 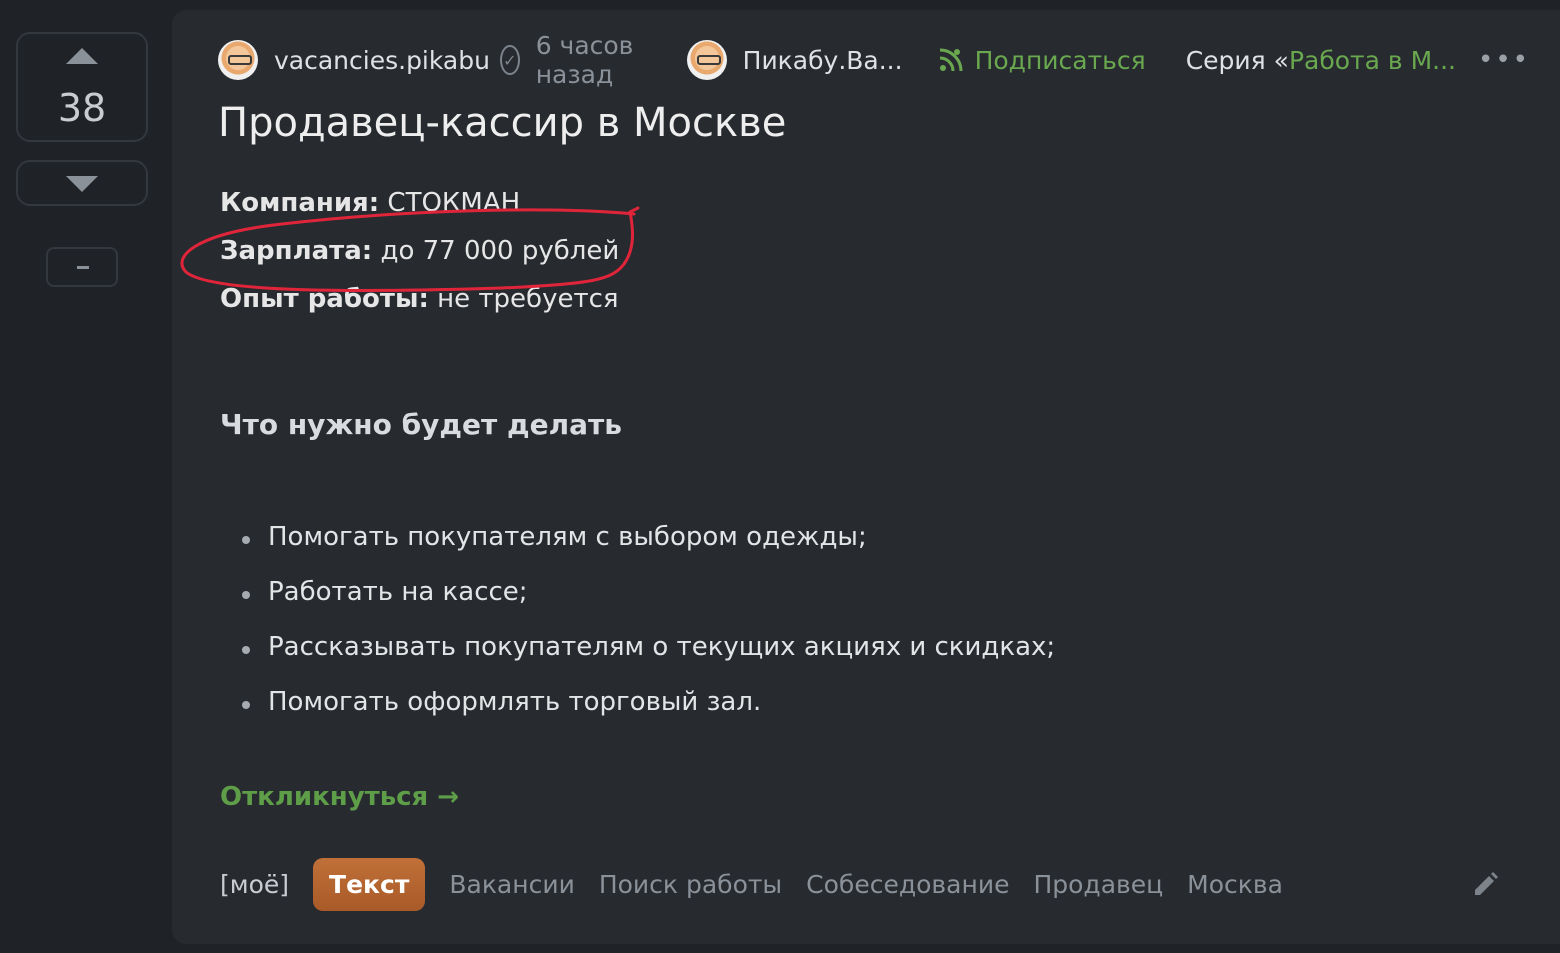 I want to click on subscribe-label: Подписаться, so click(x=1060, y=60).